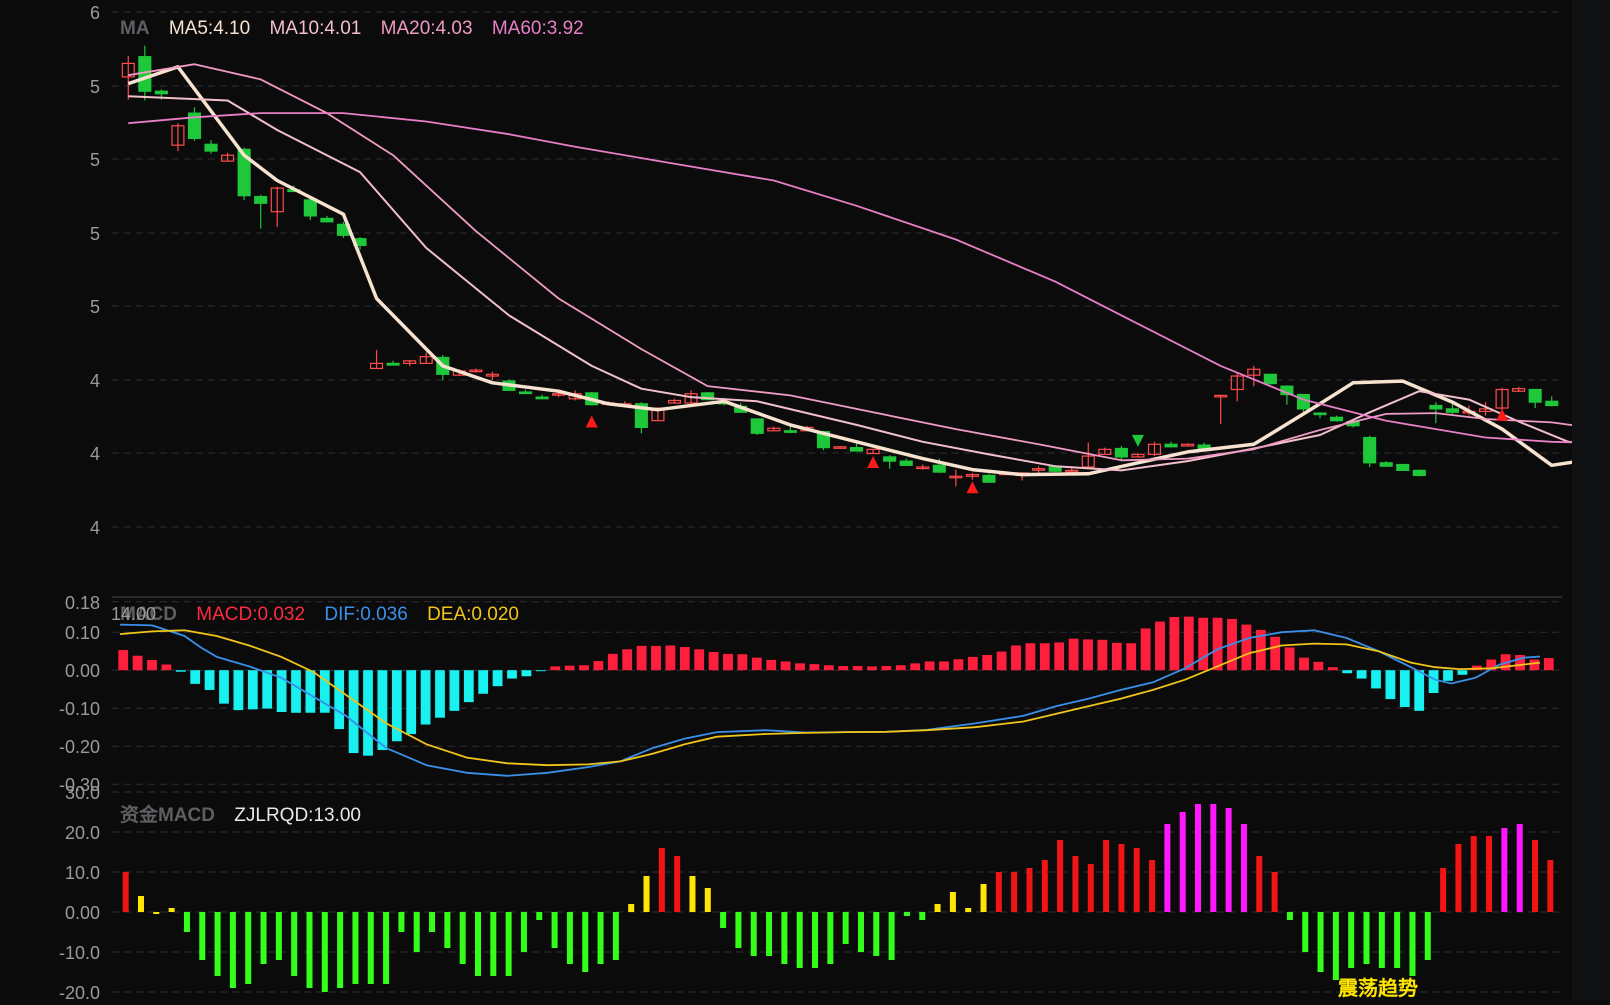  Describe the element at coordinates (1137, 440) in the screenshot. I see `sell-signal-arrow` at that location.